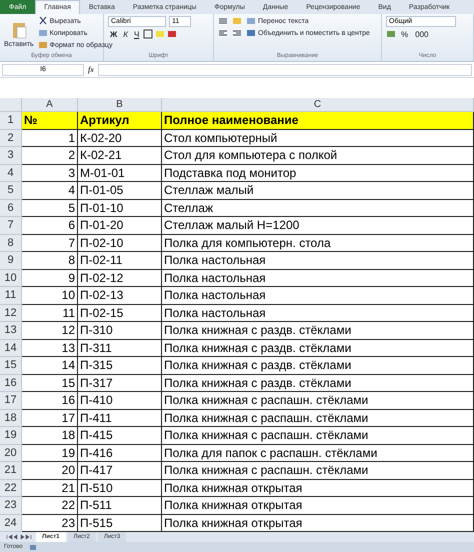 This screenshot has height=552, width=474. Describe the element at coordinates (11, 138) in the screenshot. I see `row-header: 2` at that location.